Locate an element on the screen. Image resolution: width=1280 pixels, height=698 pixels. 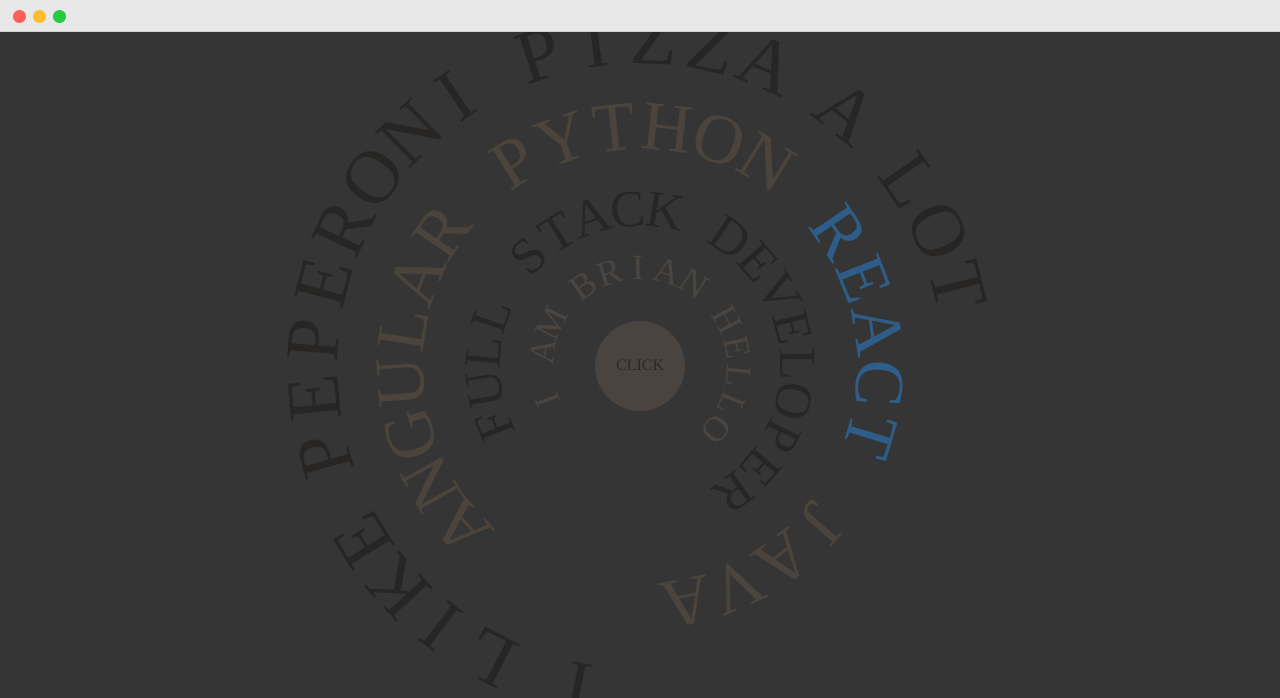
click-button: CLICK is located at coordinates (640, 366).